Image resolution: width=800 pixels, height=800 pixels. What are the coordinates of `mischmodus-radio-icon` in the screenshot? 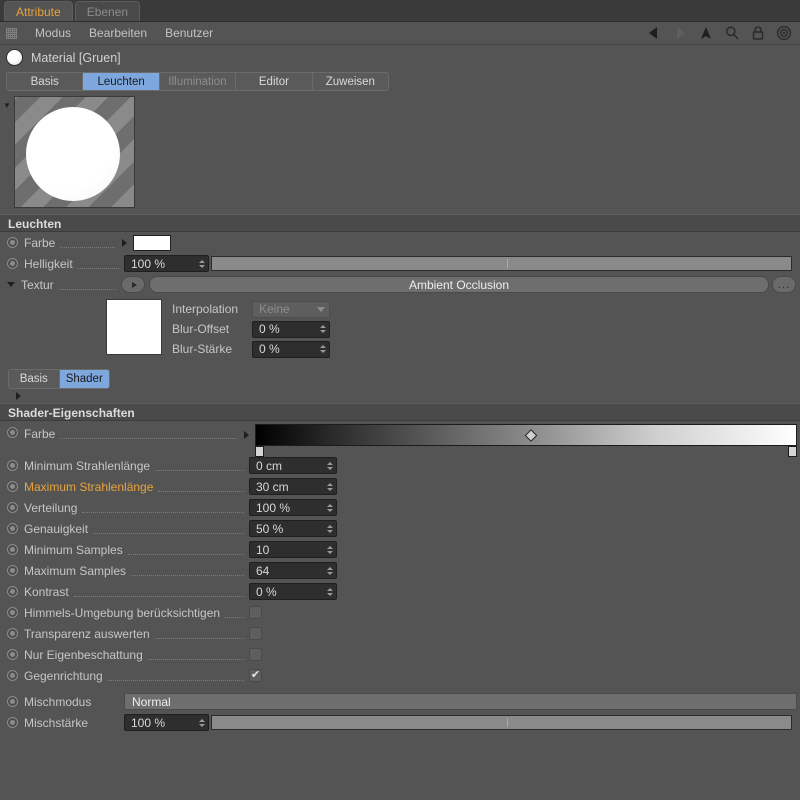 It's located at (12, 701).